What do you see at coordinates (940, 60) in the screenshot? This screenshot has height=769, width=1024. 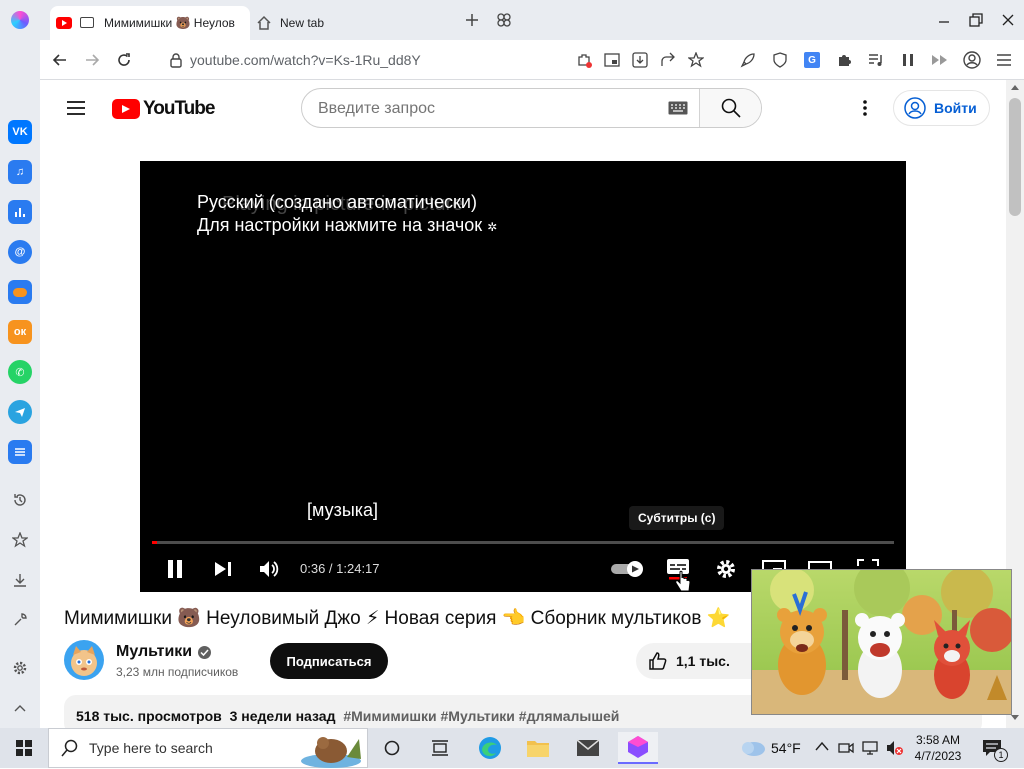 I see `next-track-icon` at bounding box center [940, 60].